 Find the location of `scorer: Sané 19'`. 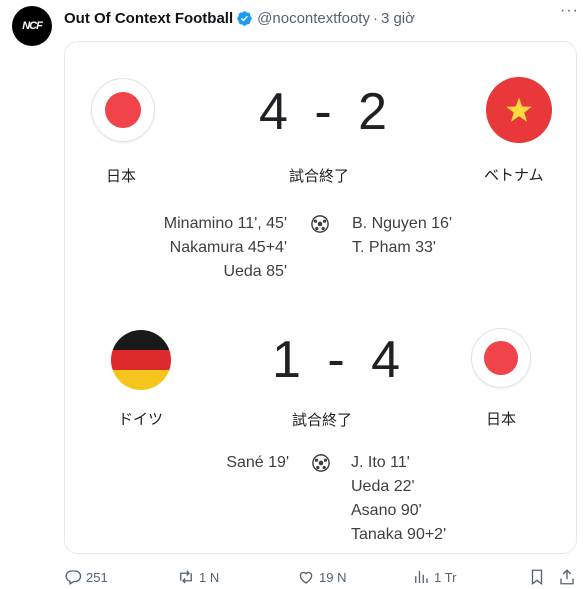

scorer: Sané 19' is located at coordinates (257, 462).